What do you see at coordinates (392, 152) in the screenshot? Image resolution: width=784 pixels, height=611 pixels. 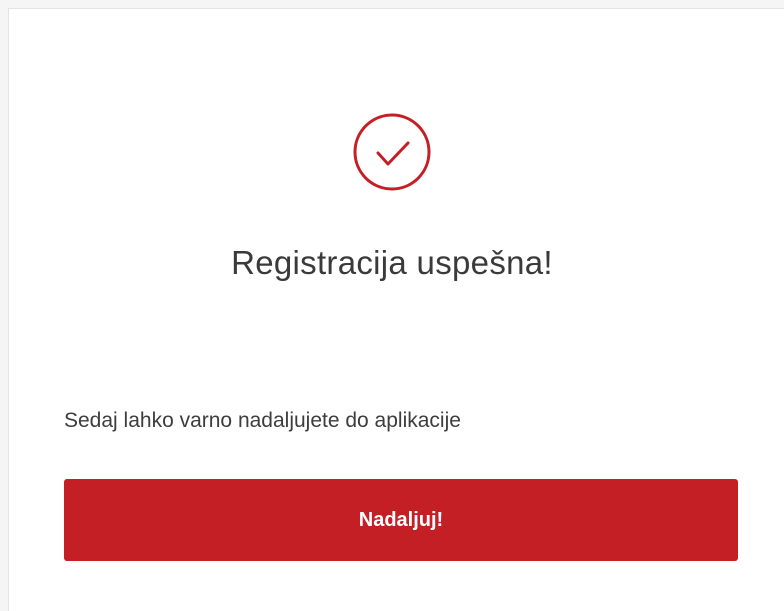 I see `check-circle-icon` at bounding box center [392, 152].